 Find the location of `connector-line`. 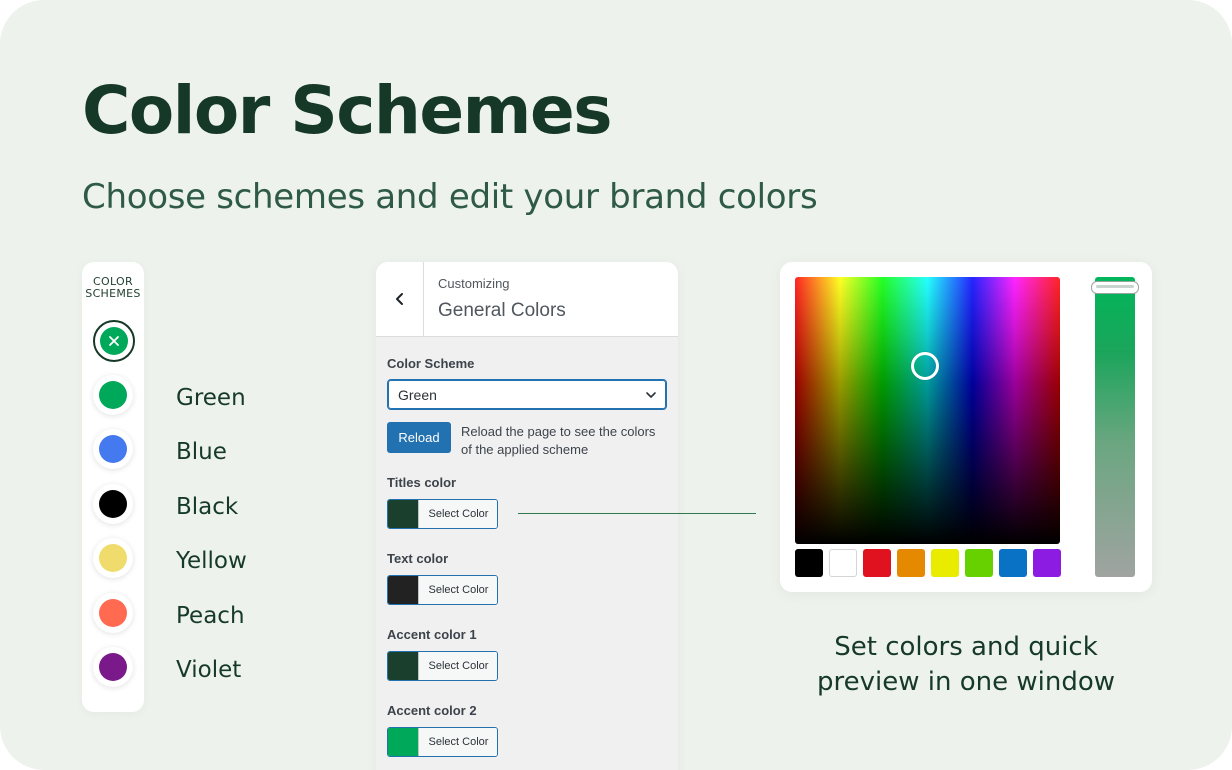

connector-line is located at coordinates (637, 513).